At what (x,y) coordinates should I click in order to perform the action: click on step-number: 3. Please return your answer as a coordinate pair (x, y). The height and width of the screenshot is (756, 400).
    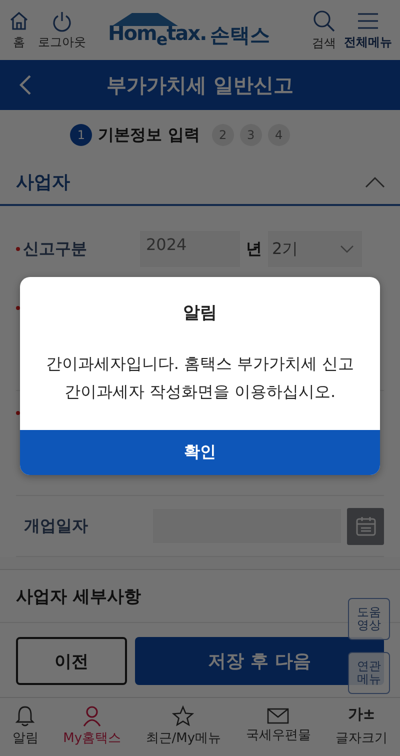
    Looking at the image, I should click on (251, 135).